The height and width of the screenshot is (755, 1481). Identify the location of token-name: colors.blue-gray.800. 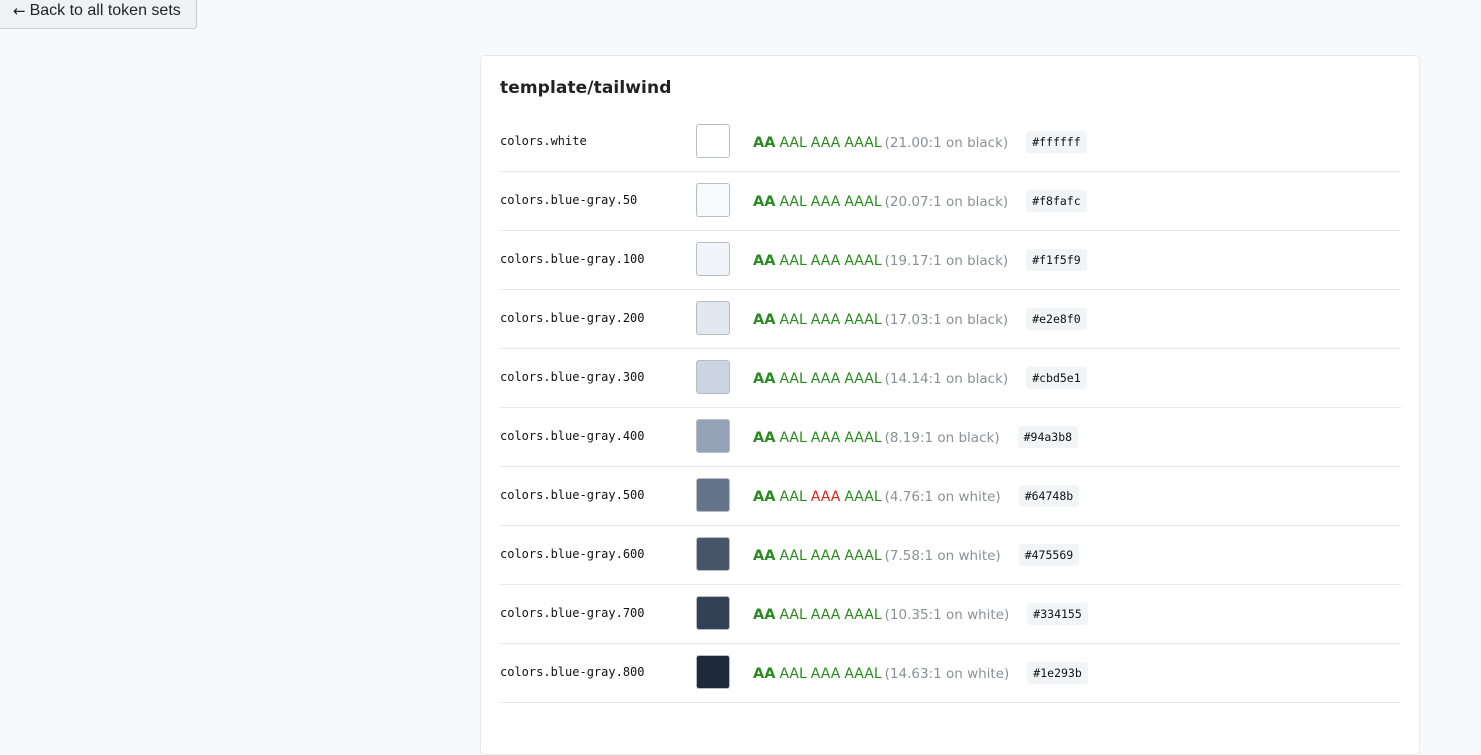
(572, 672).